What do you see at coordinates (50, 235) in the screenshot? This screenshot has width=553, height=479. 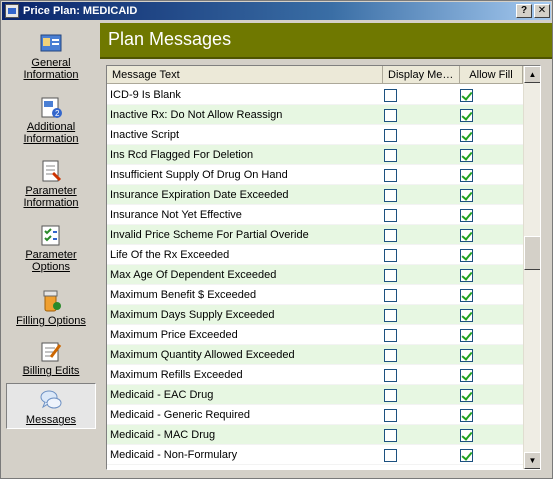 I see `parameter-options-icon` at bounding box center [50, 235].